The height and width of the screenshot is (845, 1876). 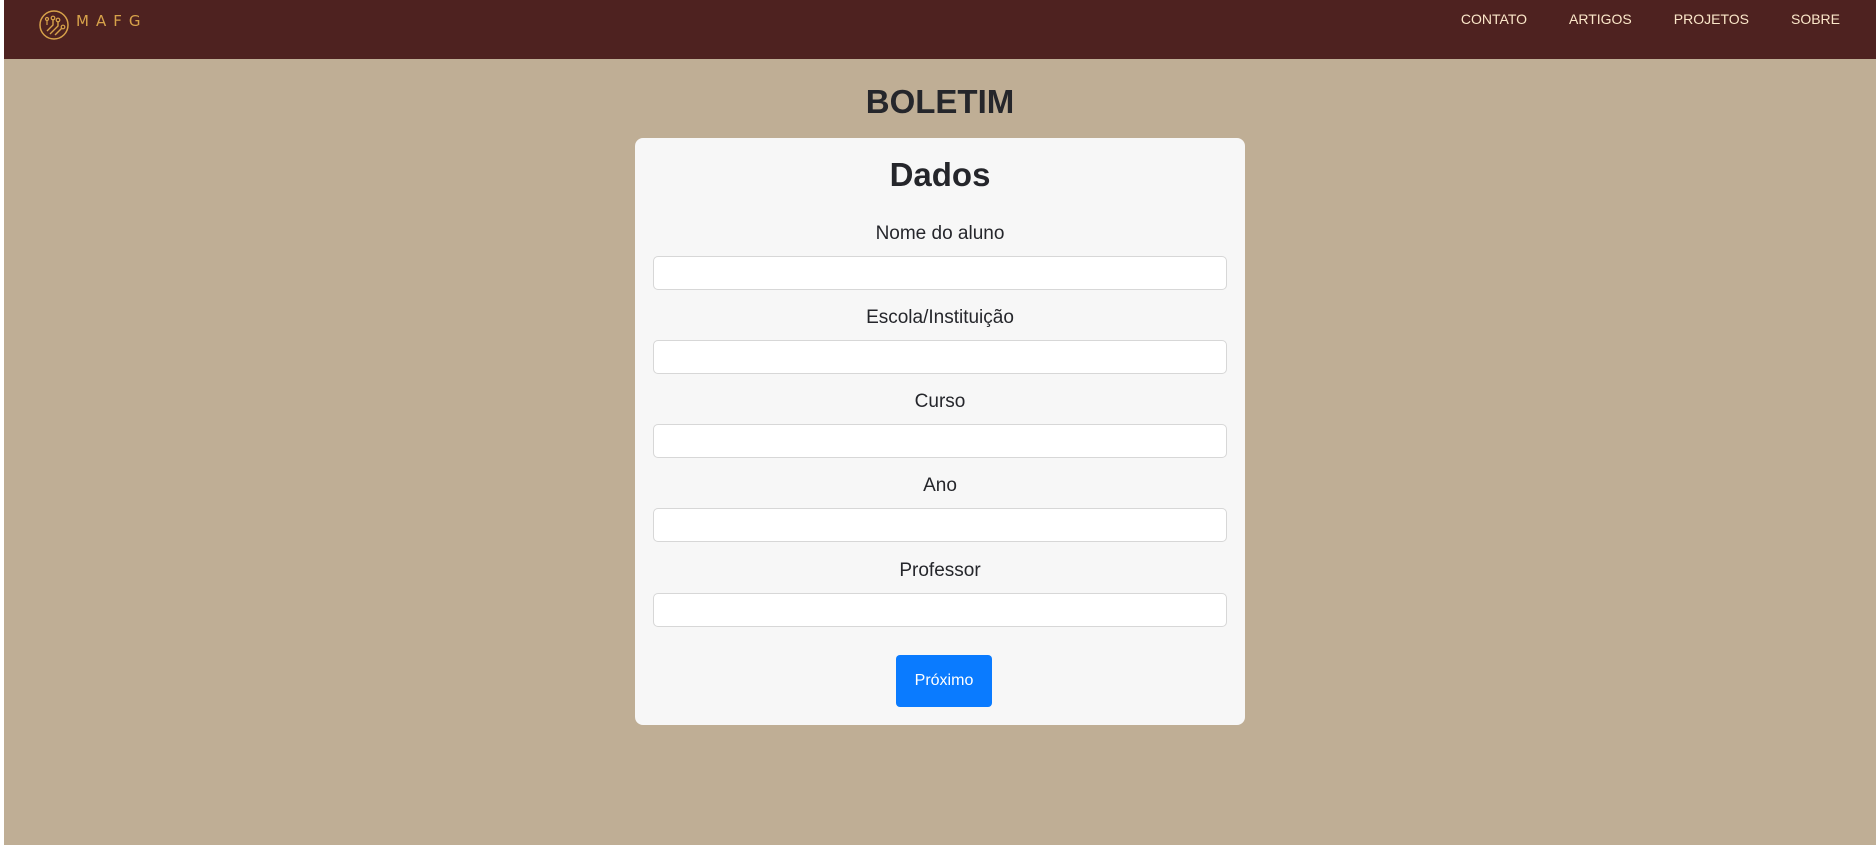 What do you see at coordinates (940, 317) in the screenshot?
I see `school-label: Escola/Instituição` at bounding box center [940, 317].